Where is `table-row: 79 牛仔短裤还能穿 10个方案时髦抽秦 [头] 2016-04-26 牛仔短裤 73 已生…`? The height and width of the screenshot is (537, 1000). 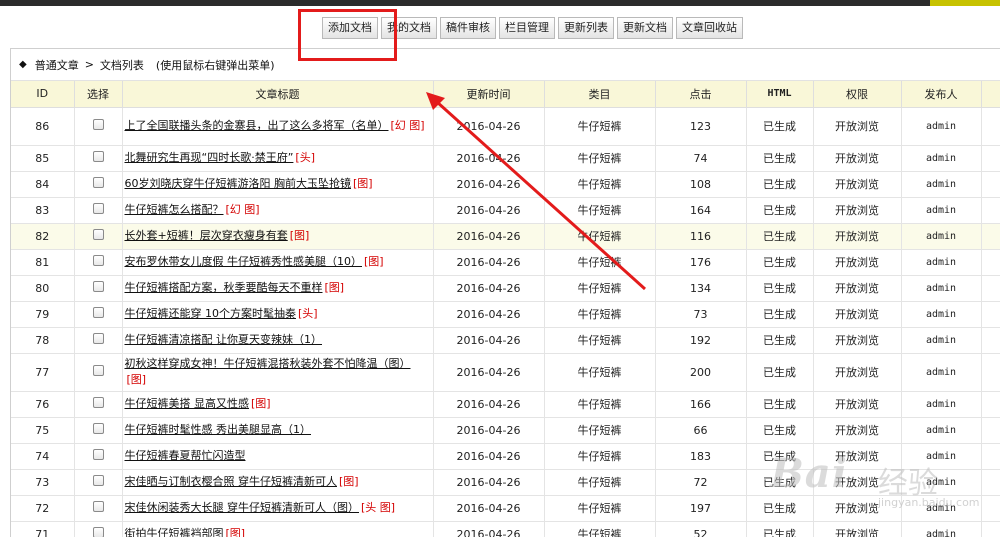 table-row: 79 牛仔短裤还能穿 10个方案时髦抽秦 [头] 2016-04-26 牛仔短裤 73 已生… is located at coordinates (505, 314).